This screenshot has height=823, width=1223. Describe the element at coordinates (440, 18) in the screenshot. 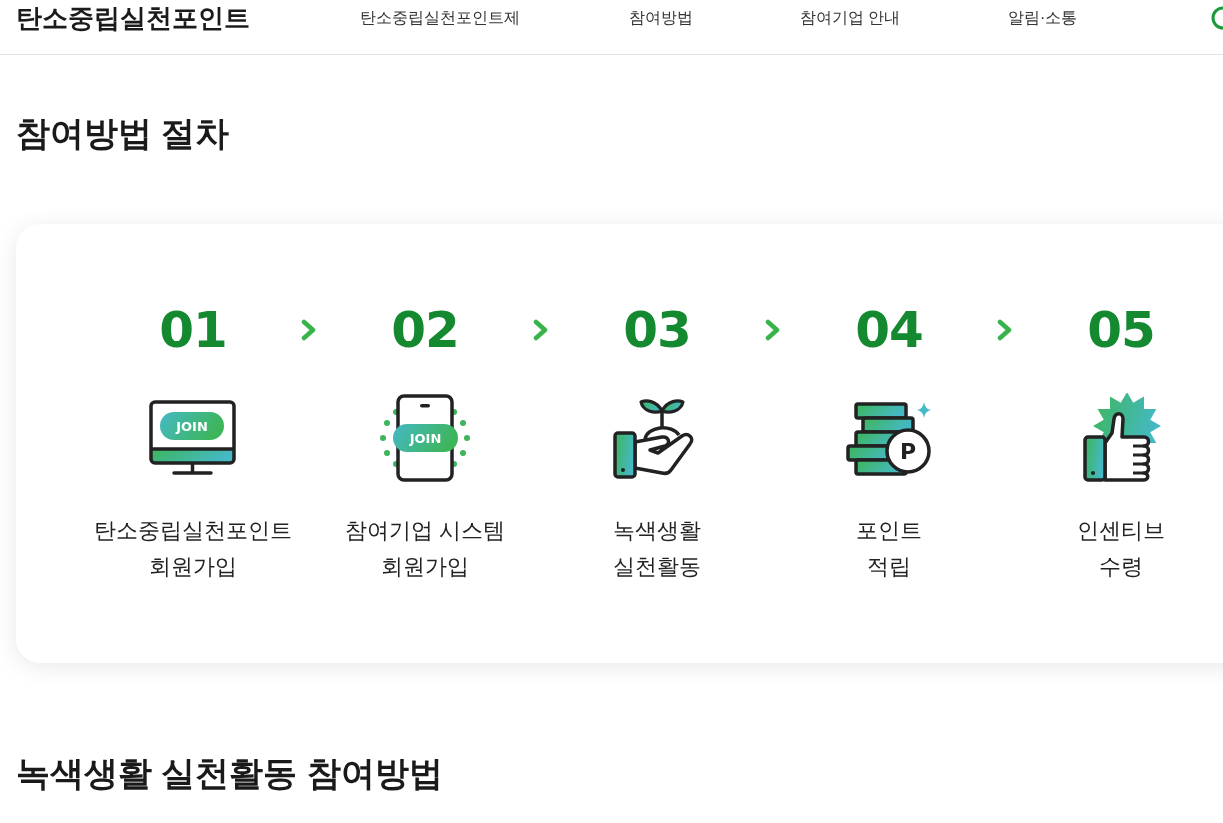

I see `nav-link: 탄소중립실천포인트제` at that location.